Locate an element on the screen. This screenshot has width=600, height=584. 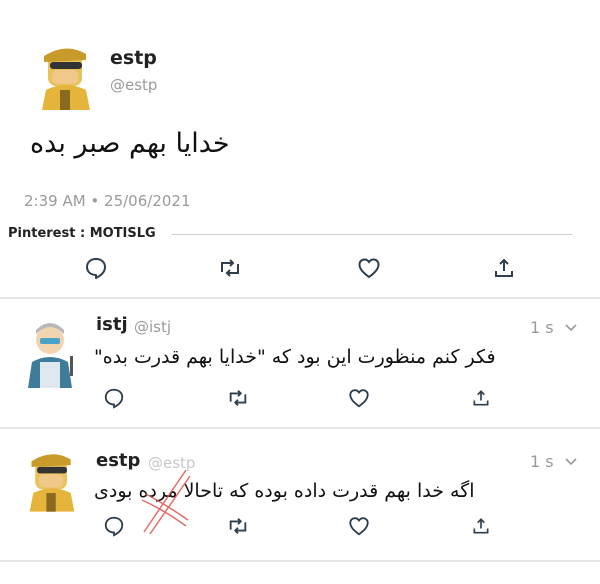
bottom-divider is located at coordinates (300, 561).